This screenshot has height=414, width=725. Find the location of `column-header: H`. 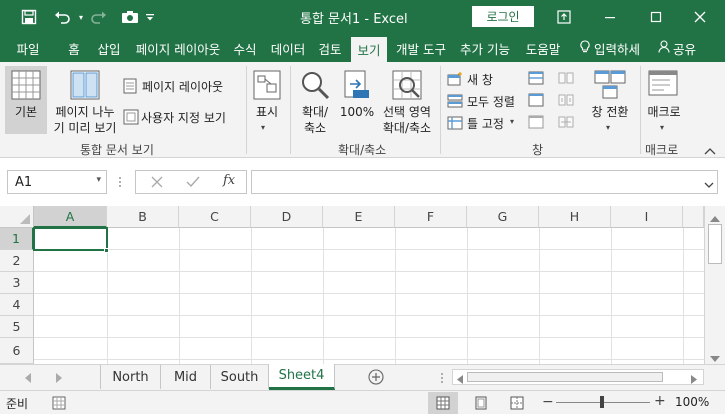

column-header: H is located at coordinates (575, 217).